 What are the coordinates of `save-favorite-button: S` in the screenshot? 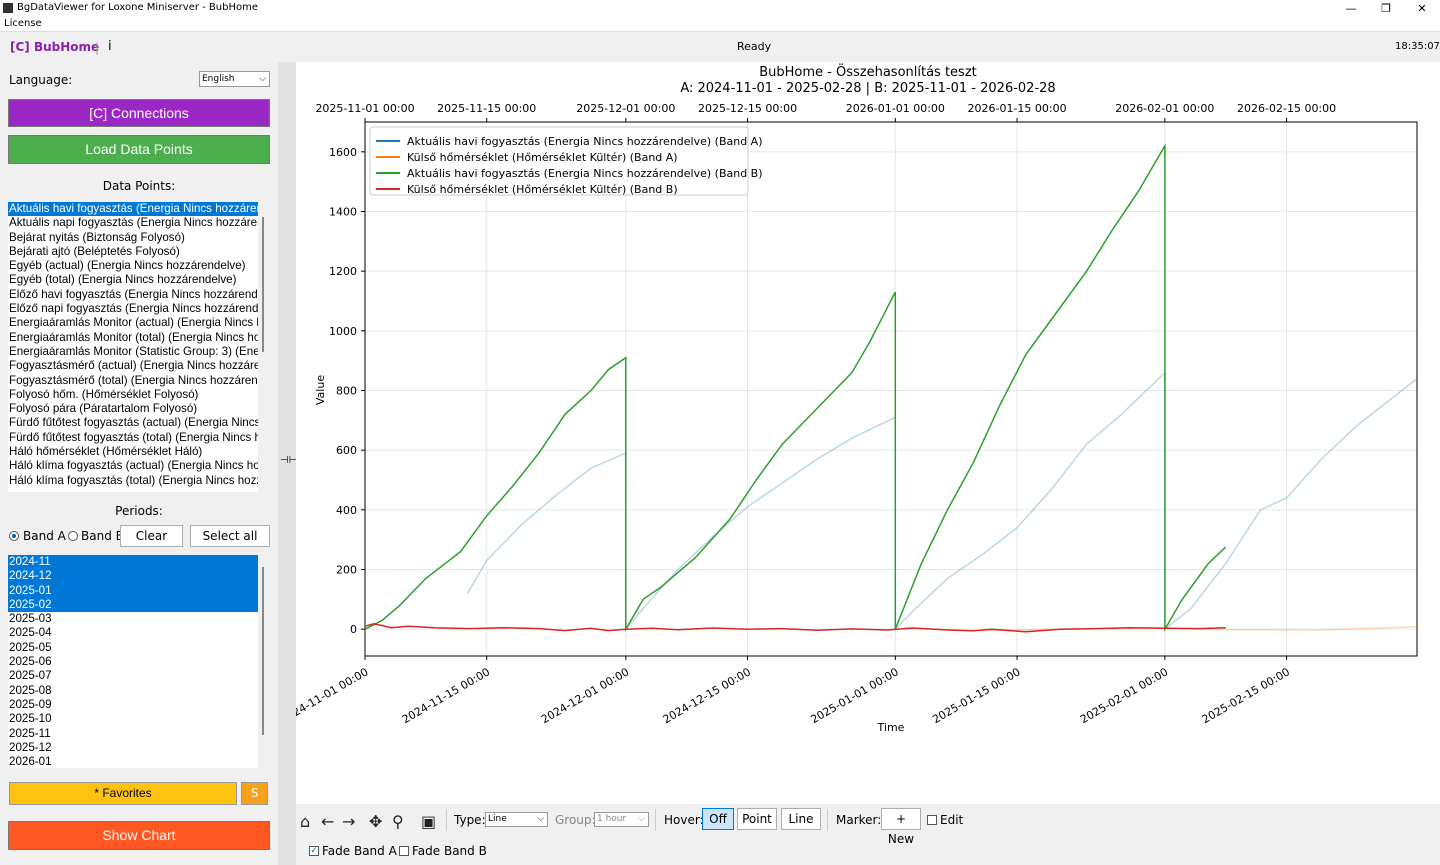 It's located at (254, 793).